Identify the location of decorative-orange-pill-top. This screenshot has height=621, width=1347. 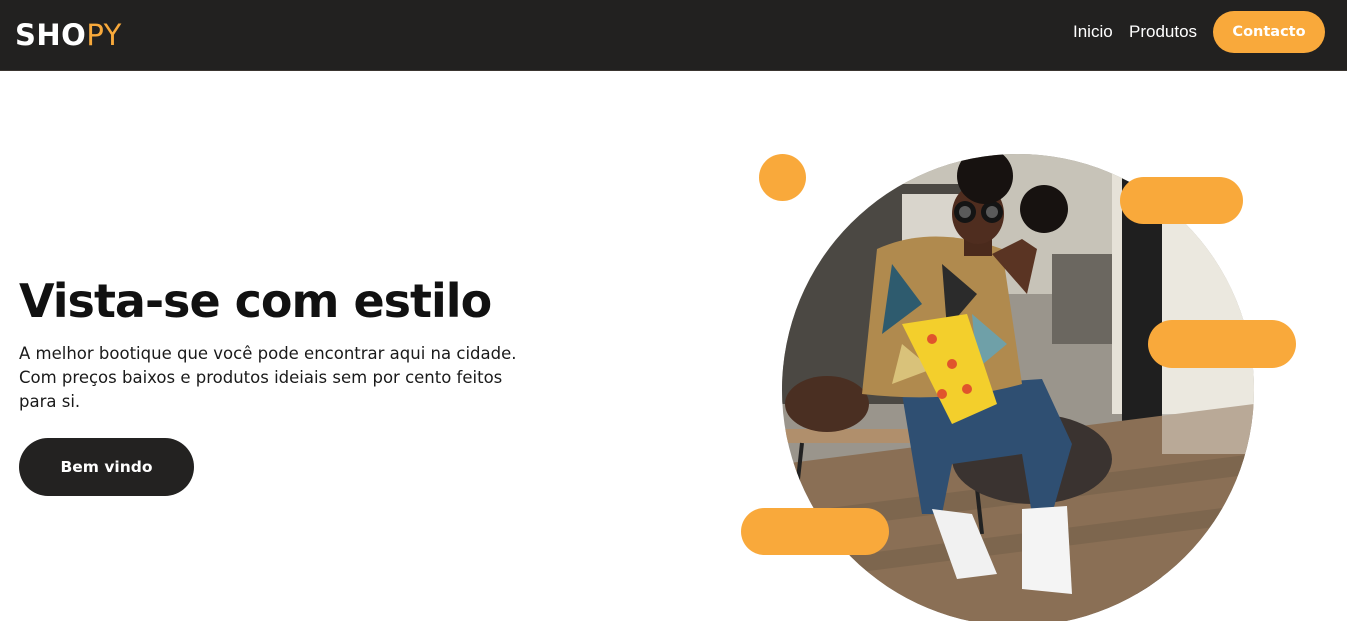
(1181, 200).